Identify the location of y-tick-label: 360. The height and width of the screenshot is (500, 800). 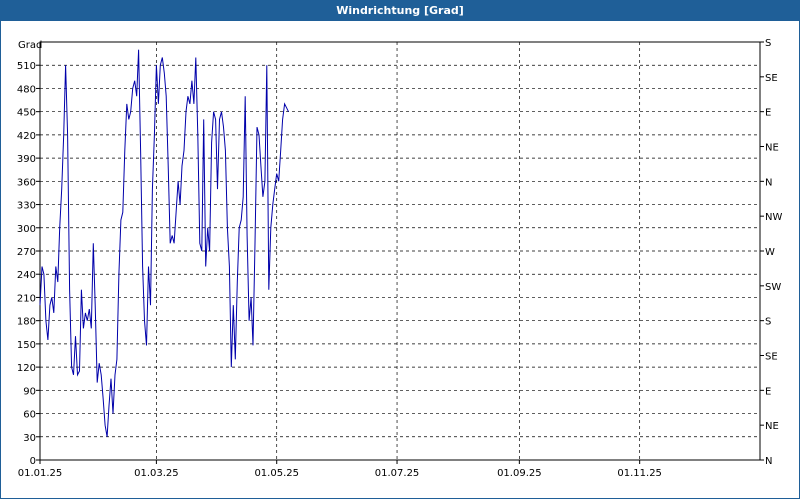
(26, 182).